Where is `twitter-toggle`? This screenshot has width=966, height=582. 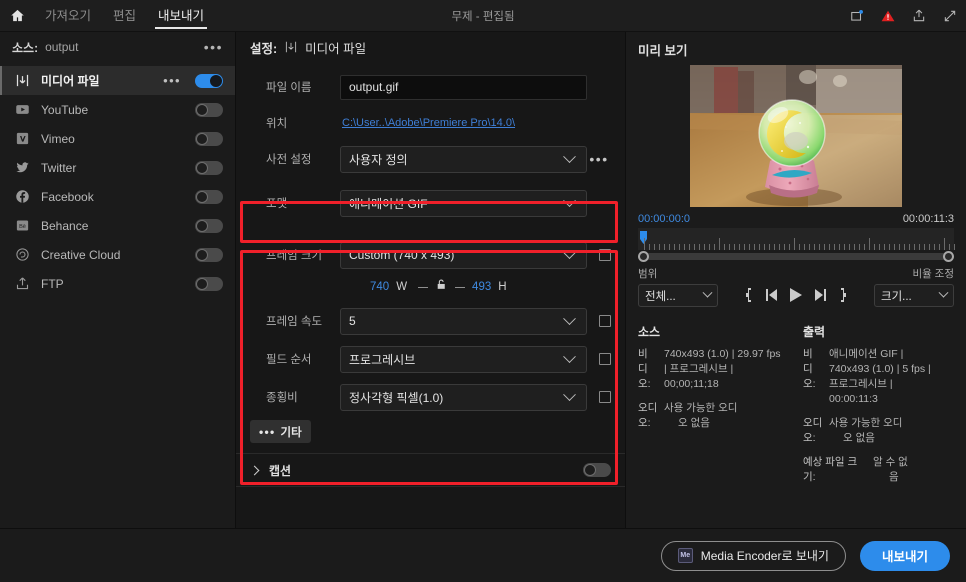 twitter-toggle is located at coordinates (209, 167).